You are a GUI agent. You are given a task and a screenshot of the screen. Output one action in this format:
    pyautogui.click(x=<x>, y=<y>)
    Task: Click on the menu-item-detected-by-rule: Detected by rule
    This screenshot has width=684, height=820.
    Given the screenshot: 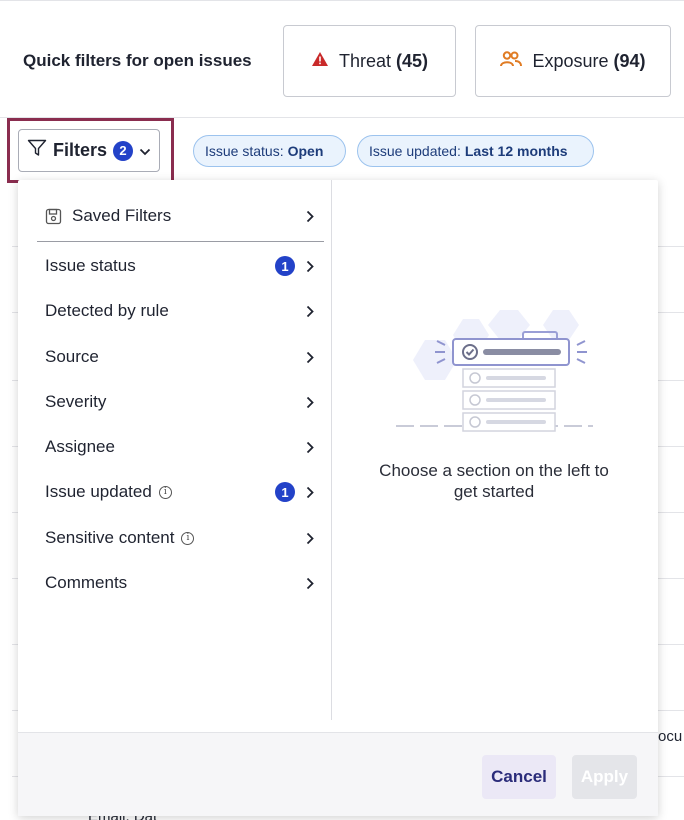 What is the action you would take?
    pyautogui.click(x=180, y=311)
    